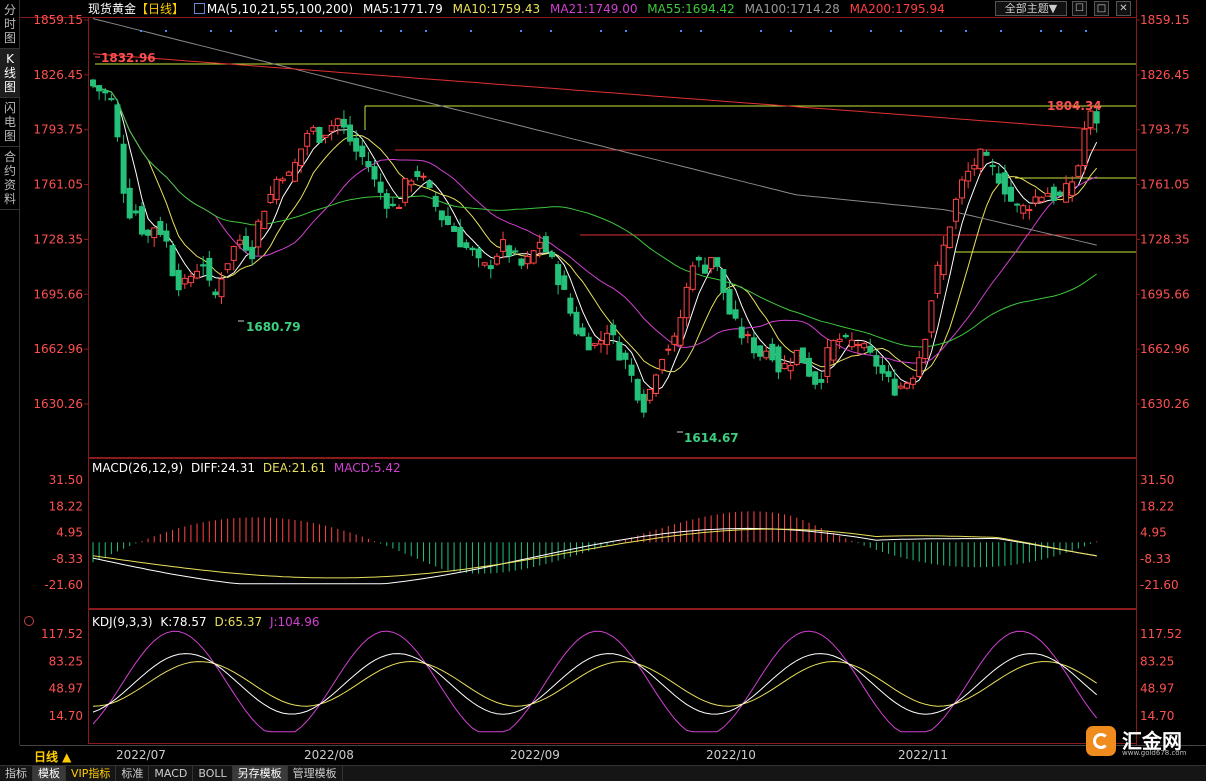 The height and width of the screenshot is (781, 1206). Describe the element at coordinates (260, 773) in the screenshot. I see `tab-save-template: 另存模板` at that location.